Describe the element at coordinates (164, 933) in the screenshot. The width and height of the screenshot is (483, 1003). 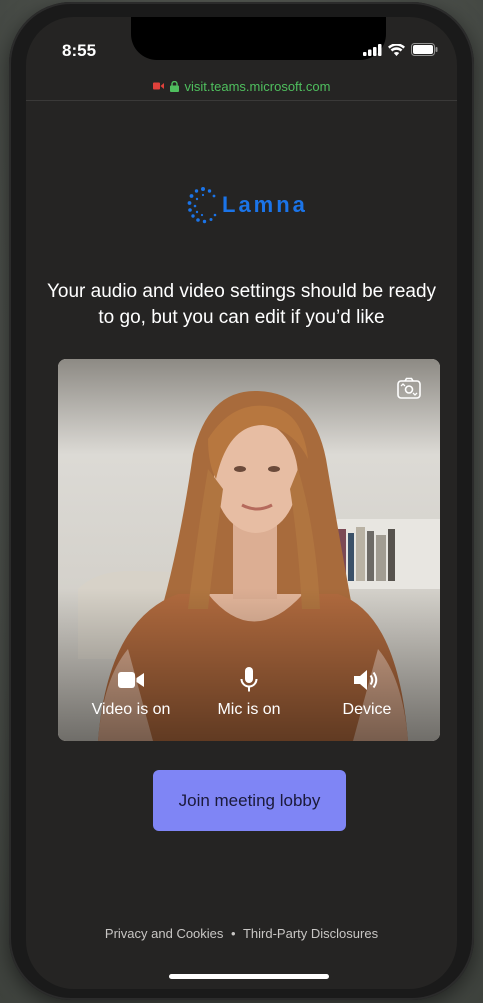
I see `privacy-and-cookies-link: Privacy and Cookies` at that location.